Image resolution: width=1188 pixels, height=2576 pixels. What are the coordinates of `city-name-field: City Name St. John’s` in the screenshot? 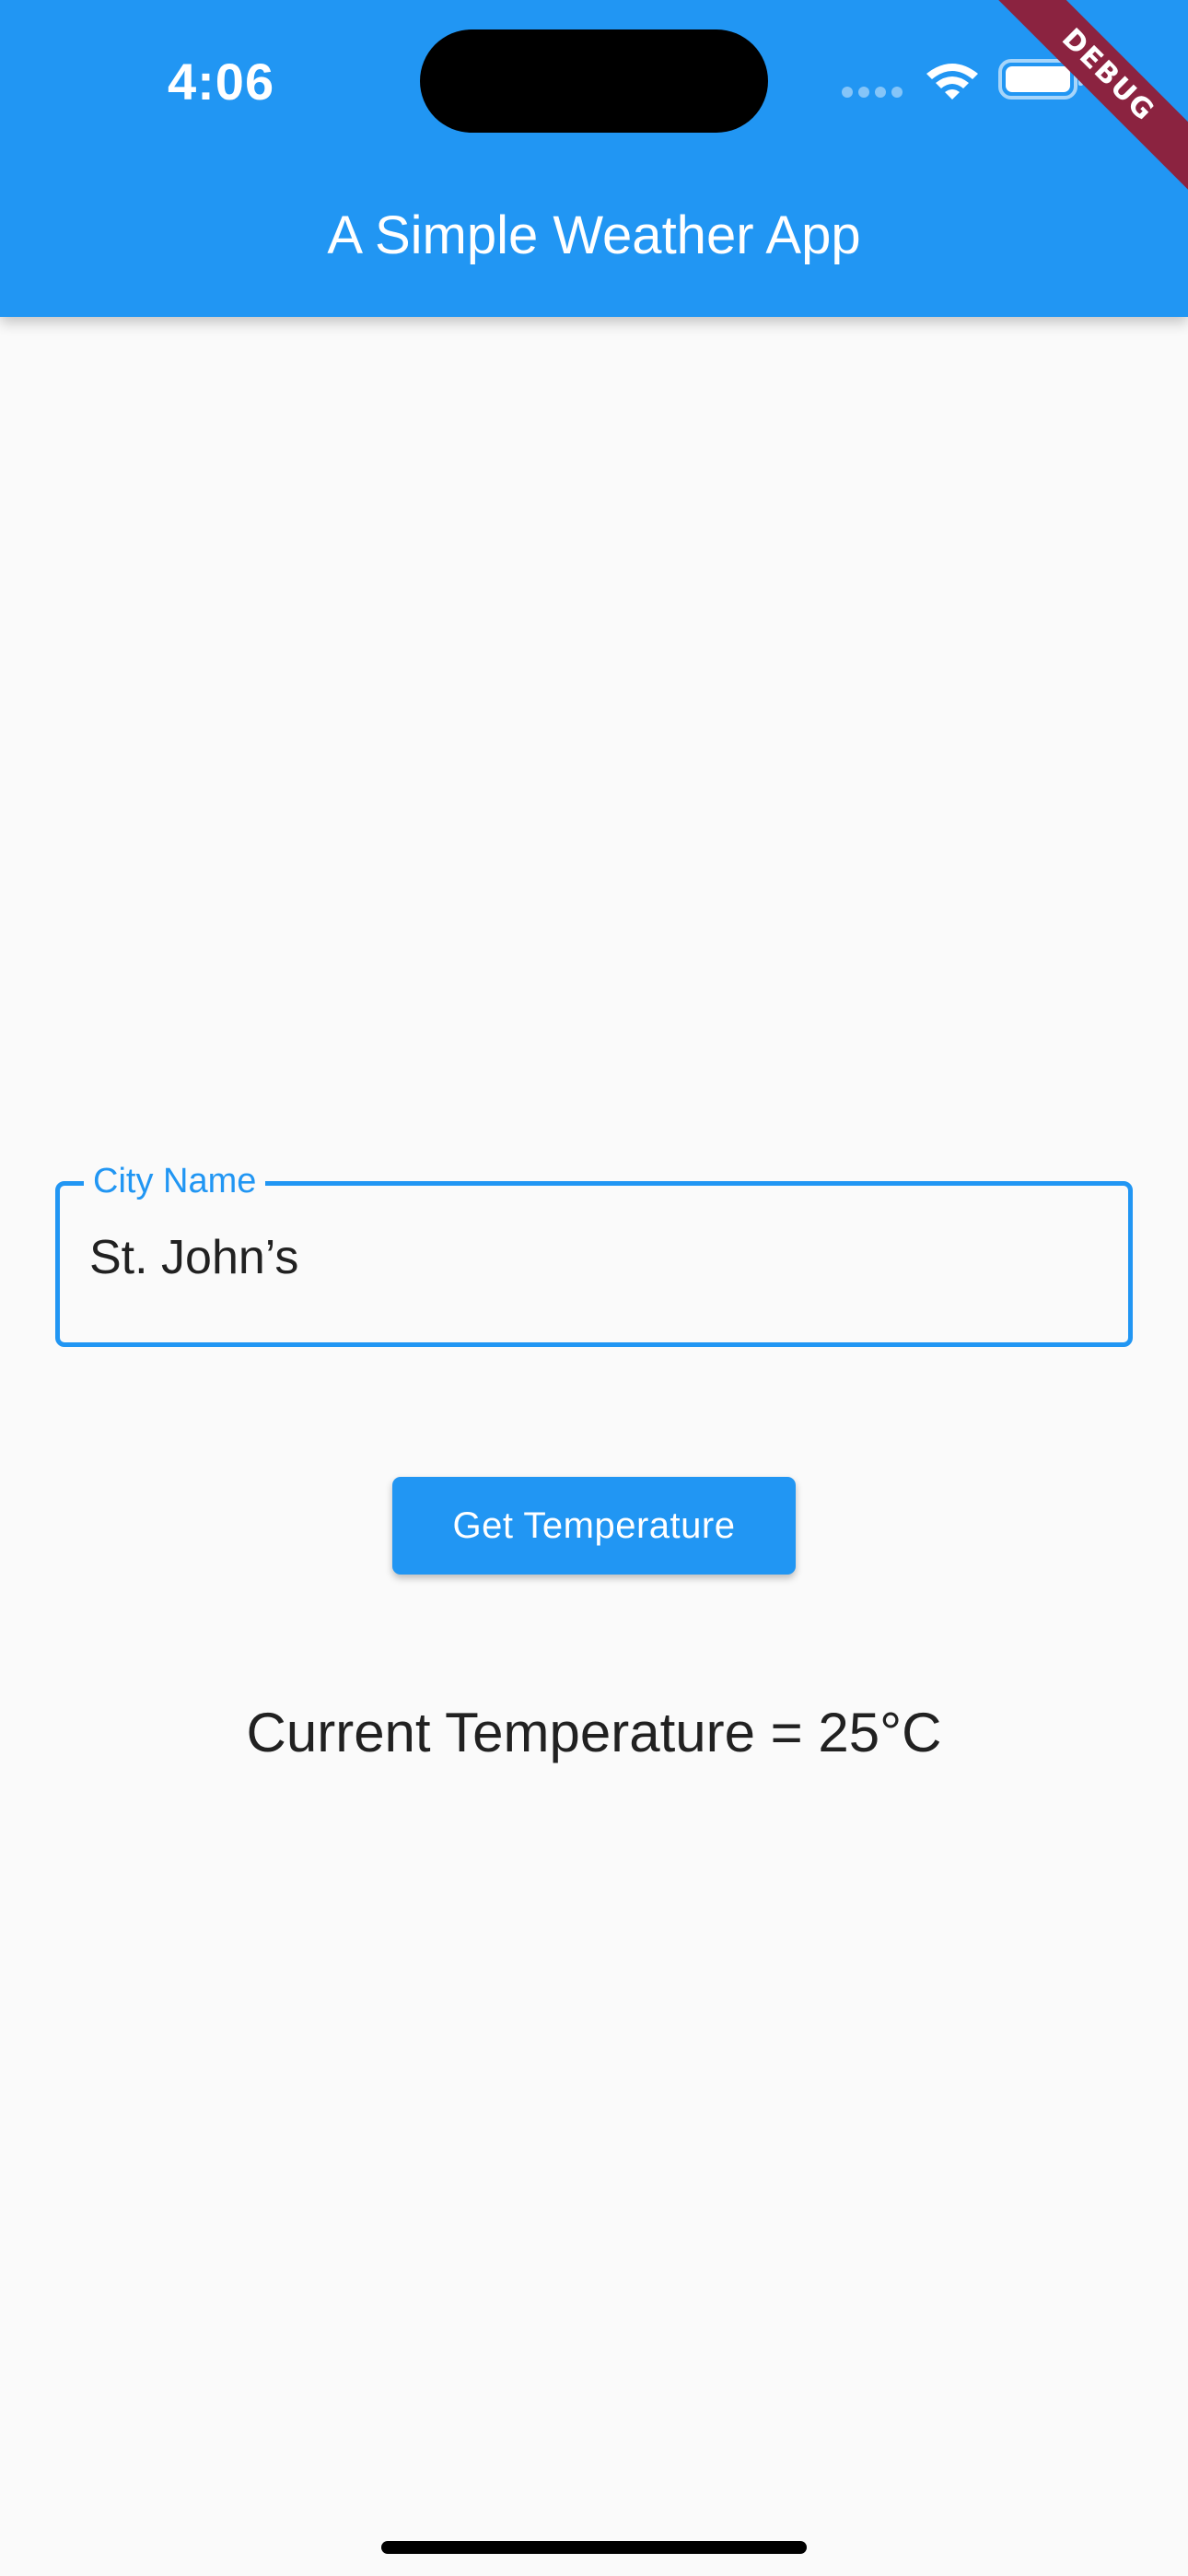 It's located at (594, 1253).